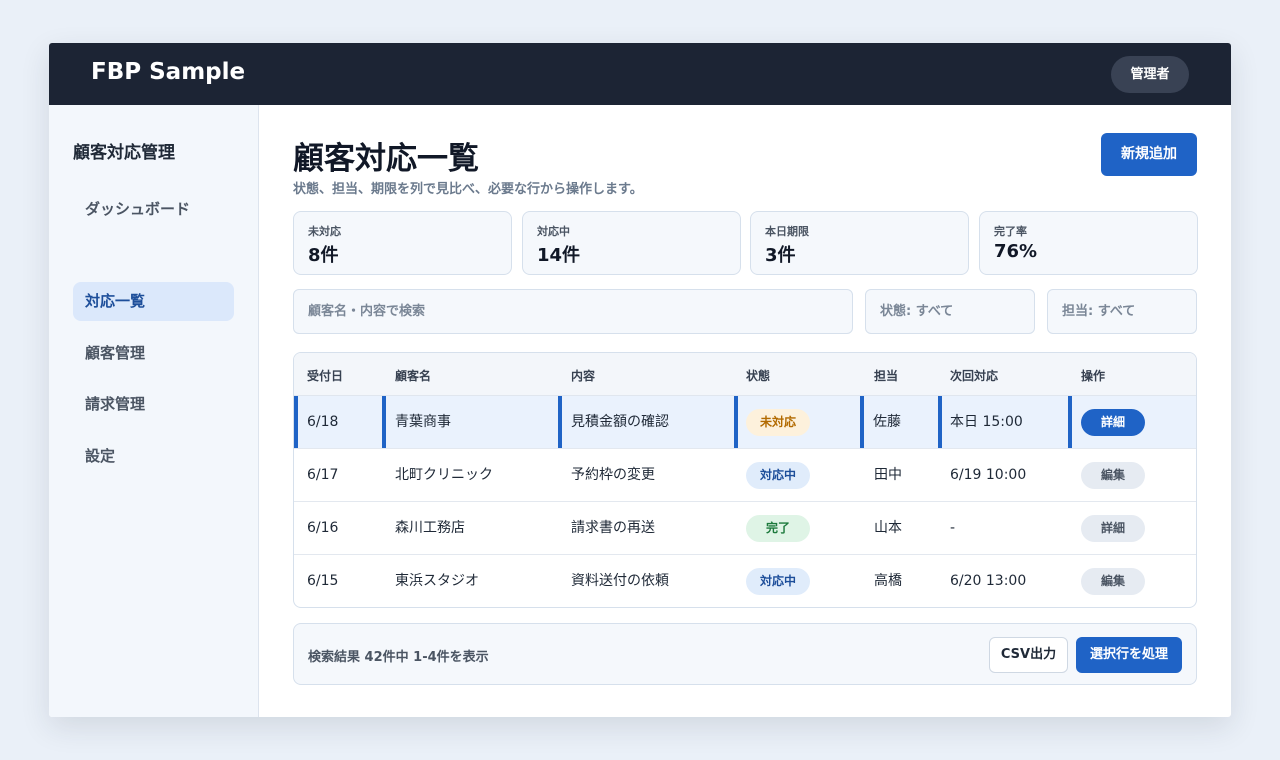 The width and height of the screenshot is (1280, 760). What do you see at coordinates (758, 375) in the screenshot?
I see `column-header-status: 状態` at bounding box center [758, 375].